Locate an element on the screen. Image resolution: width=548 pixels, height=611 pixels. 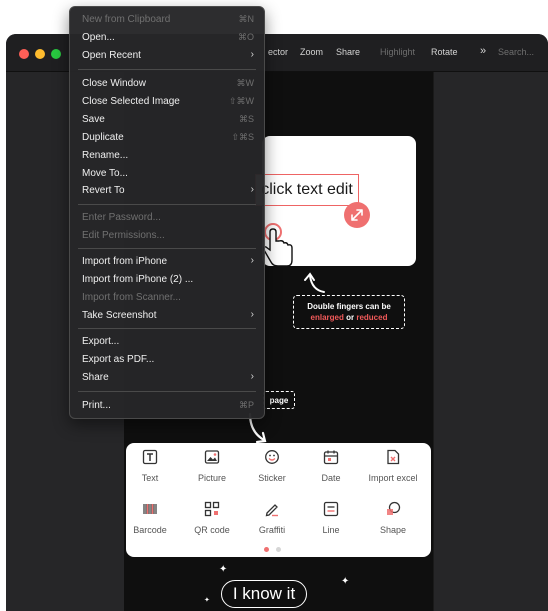
edit-text: click text edit is located at coordinates (307, 189).